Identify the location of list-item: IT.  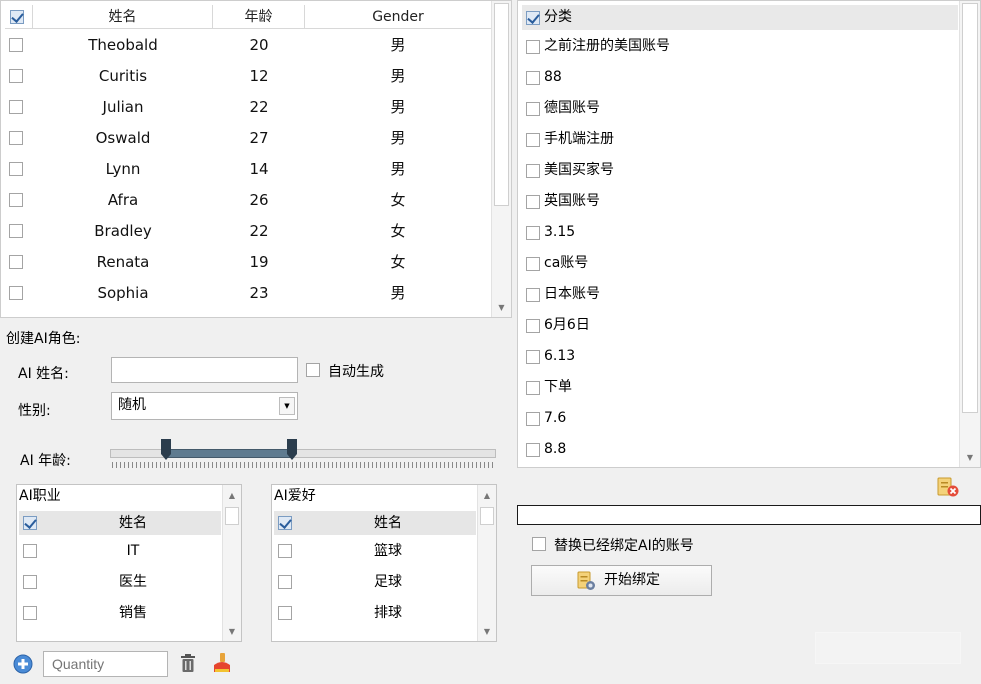
(120, 551).